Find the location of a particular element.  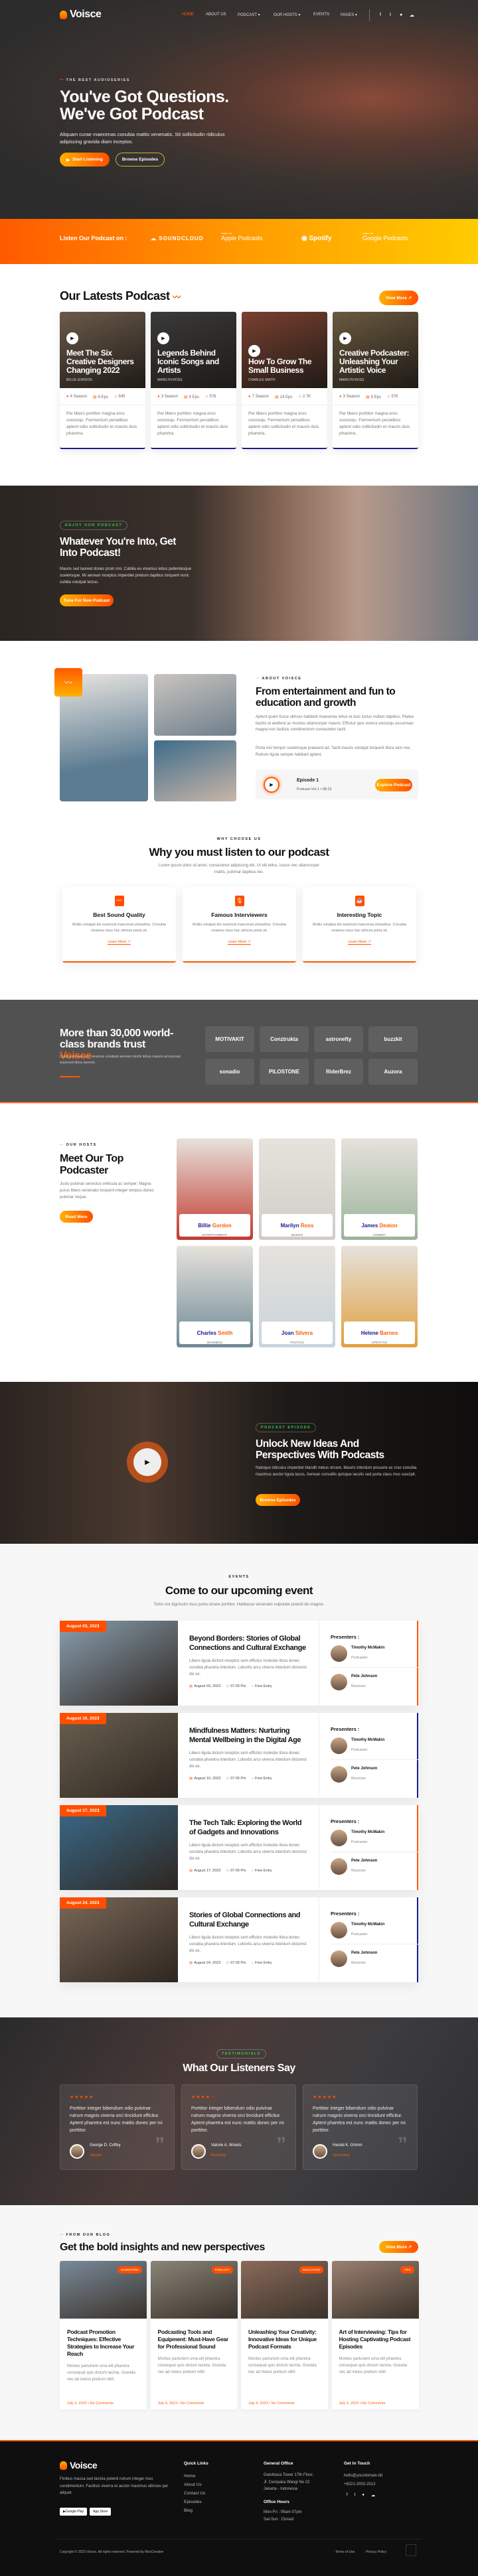

soundcloud-link: ☁ SOUNDCLOUD is located at coordinates (177, 239).